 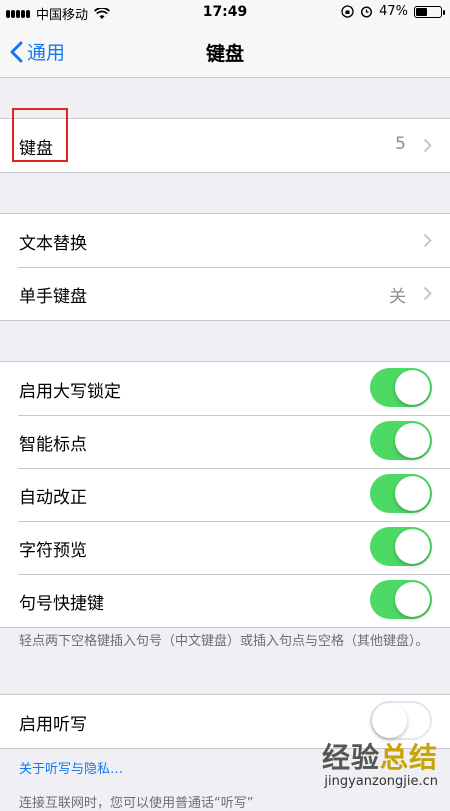 I want to click on page-title: 键盘, so click(x=224, y=54).